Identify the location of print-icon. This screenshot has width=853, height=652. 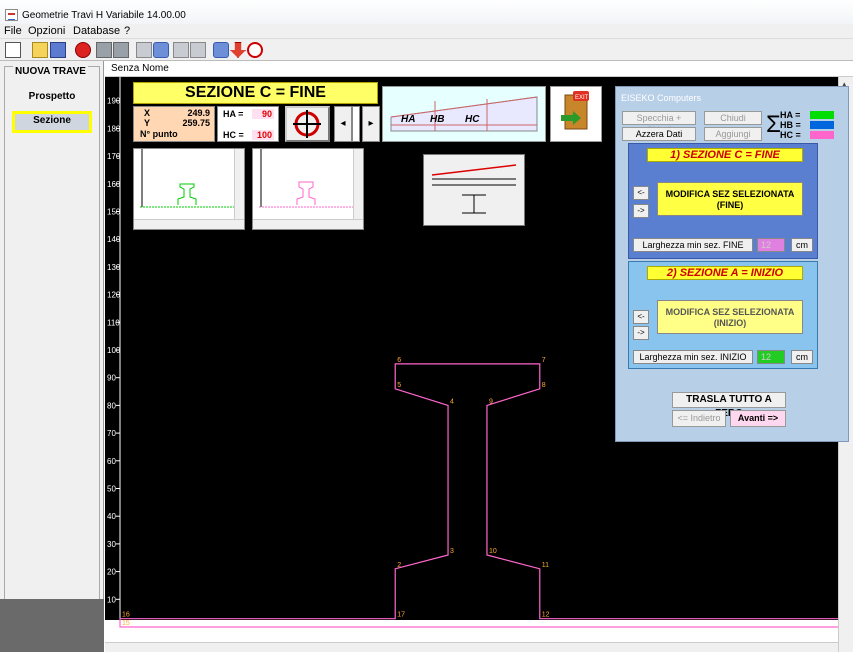
(104, 50).